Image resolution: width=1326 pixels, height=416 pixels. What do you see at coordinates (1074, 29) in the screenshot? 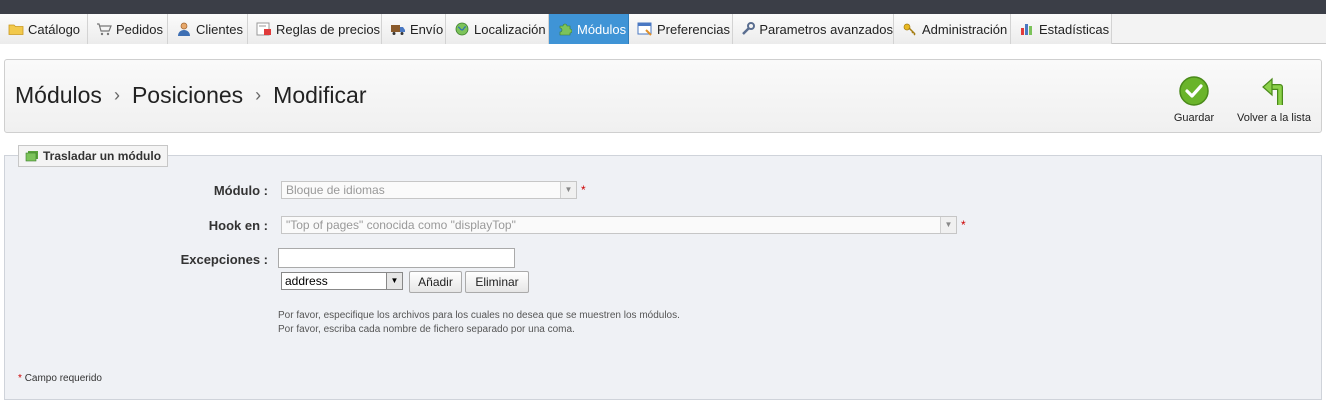
I see `tab-label: Estadísticas` at bounding box center [1074, 29].